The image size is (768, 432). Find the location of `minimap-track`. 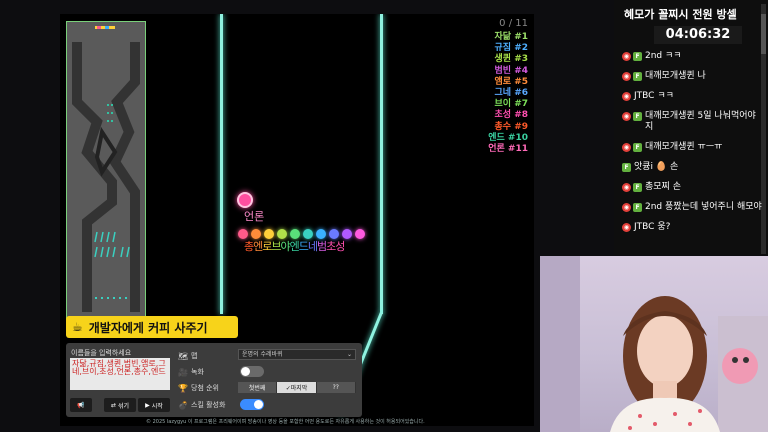

minimap-track is located at coordinates (106, 169).